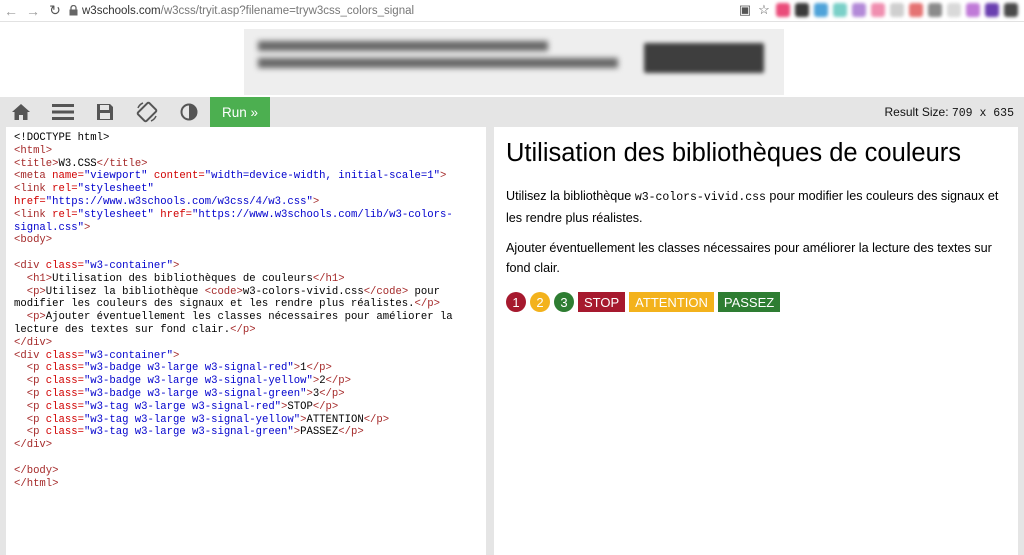 This screenshot has height=555, width=1024. What do you see at coordinates (33, 11) in the screenshot?
I see `forward-arrow-icon: →` at bounding box center [33, 11].